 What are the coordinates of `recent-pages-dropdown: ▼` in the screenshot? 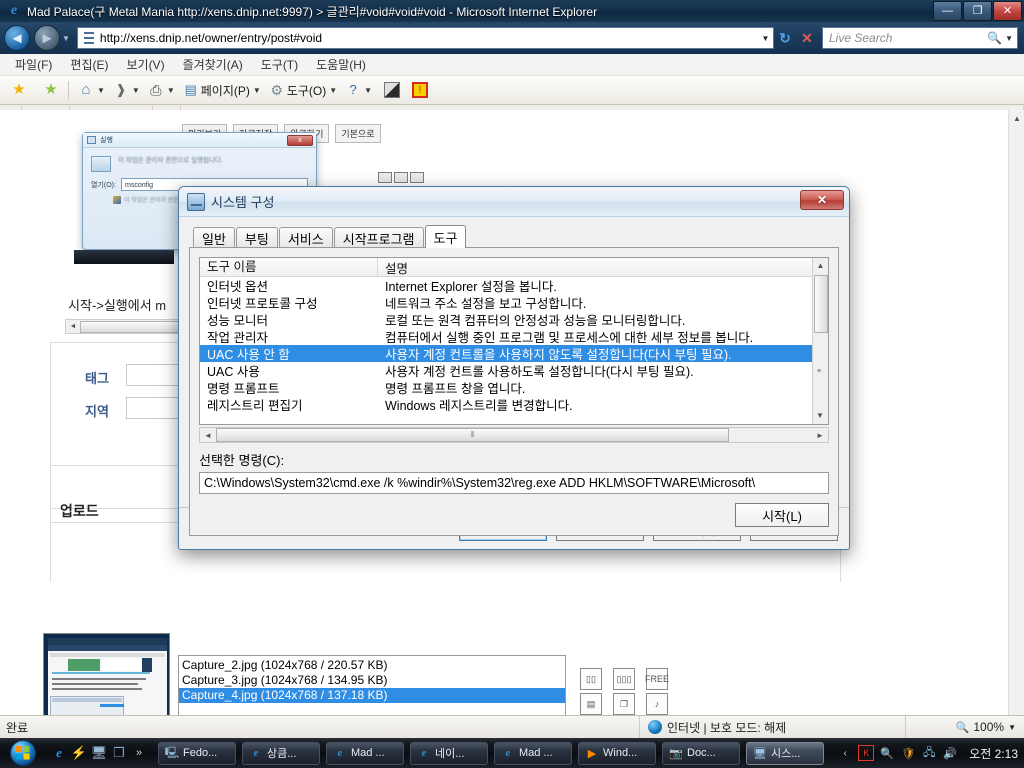 It's located at (66, 38).